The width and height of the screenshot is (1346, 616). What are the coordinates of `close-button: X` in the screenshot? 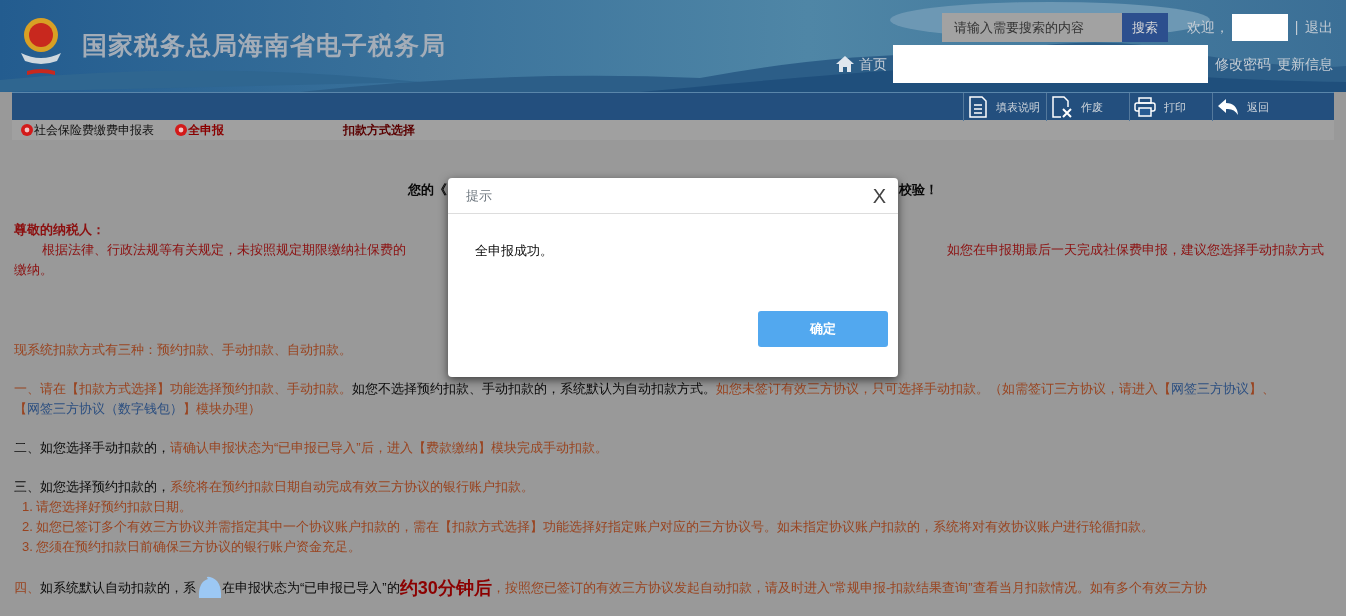 It's located at (879, 195).